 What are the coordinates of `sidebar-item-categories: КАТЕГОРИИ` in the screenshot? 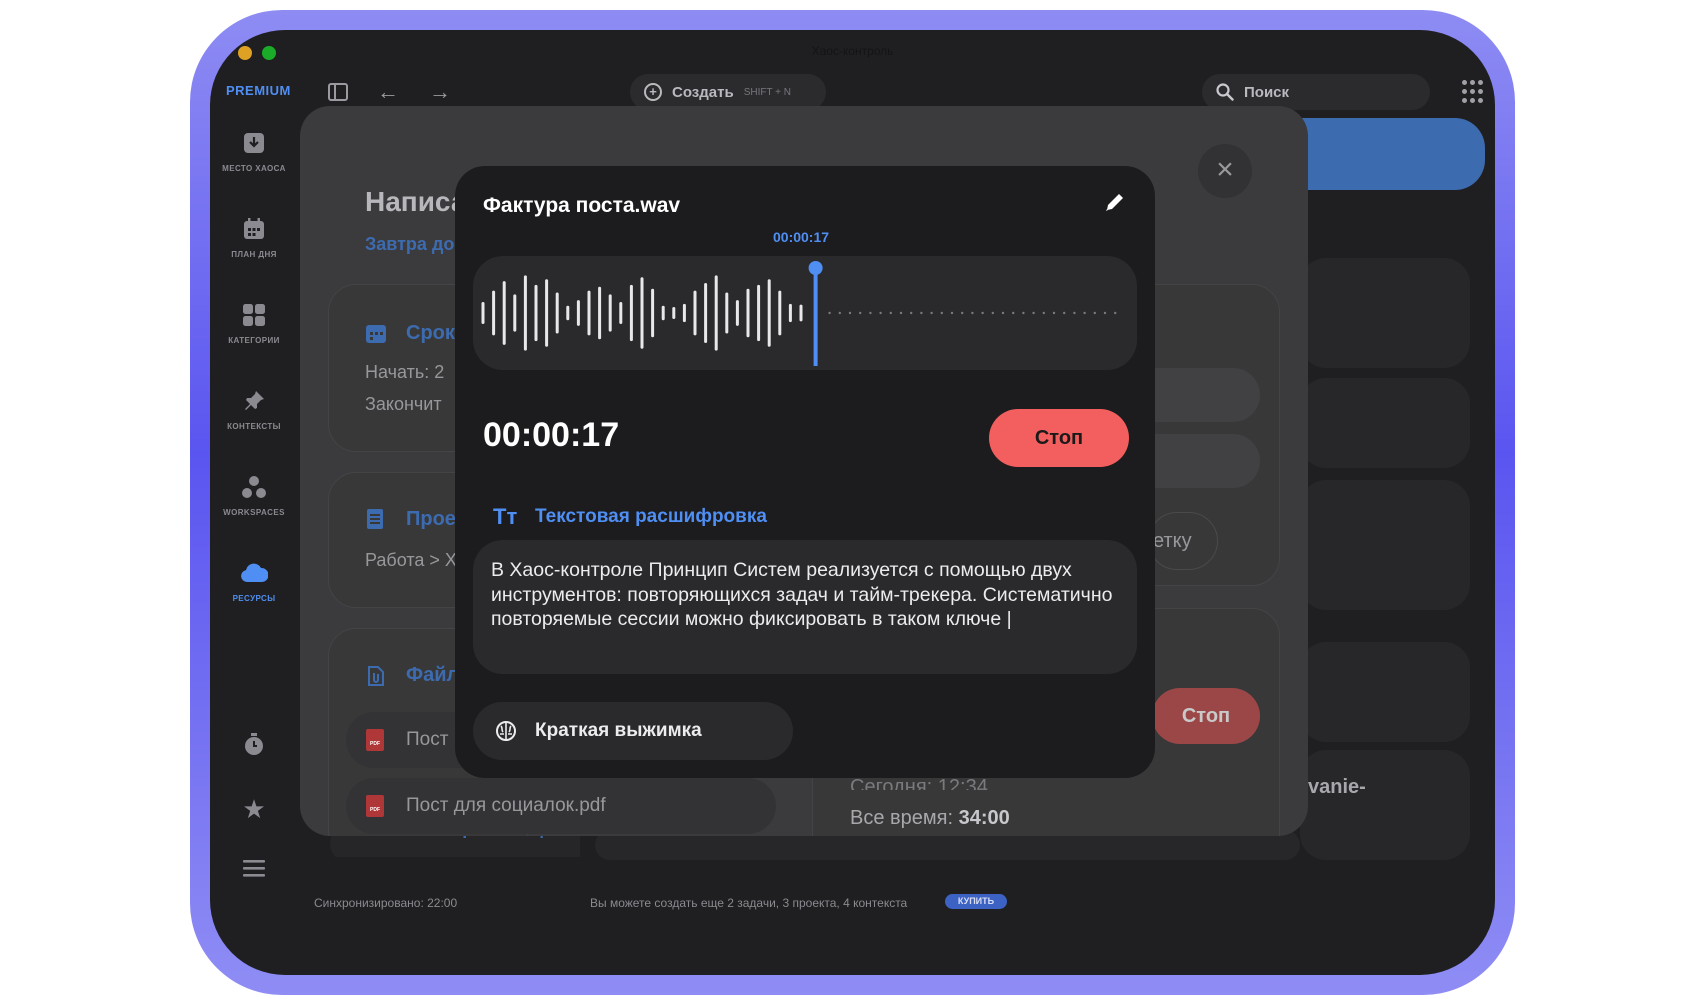 It's located at (254, 322).